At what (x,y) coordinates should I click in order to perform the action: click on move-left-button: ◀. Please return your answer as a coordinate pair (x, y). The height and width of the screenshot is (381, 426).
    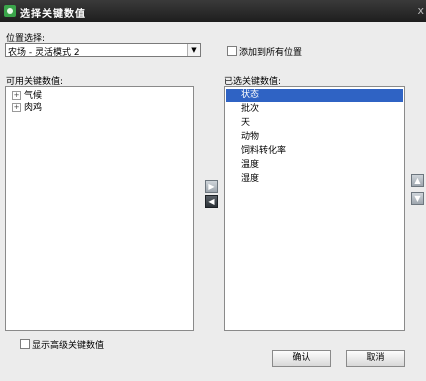
    Looking at the image, I should click on (211, 201).